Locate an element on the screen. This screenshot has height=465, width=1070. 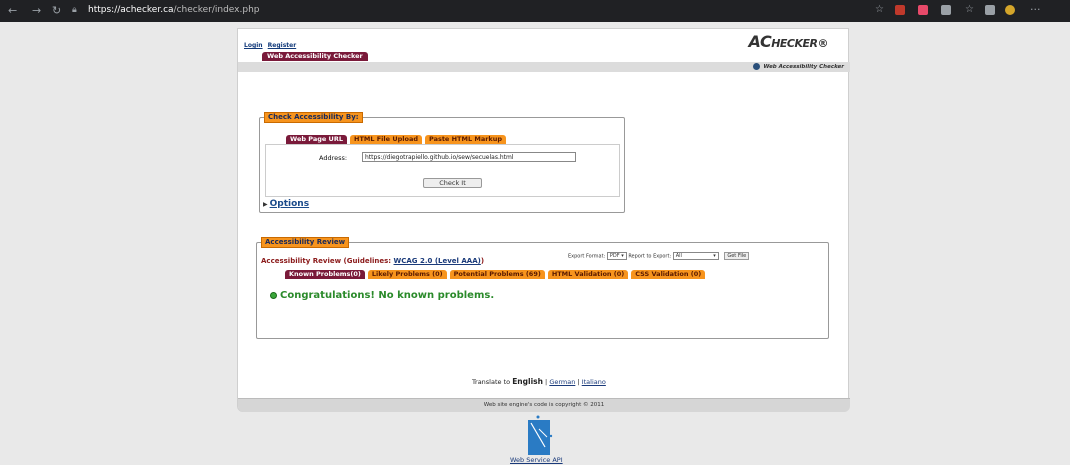
forward-icon: → is located at coordinates (36, 10).